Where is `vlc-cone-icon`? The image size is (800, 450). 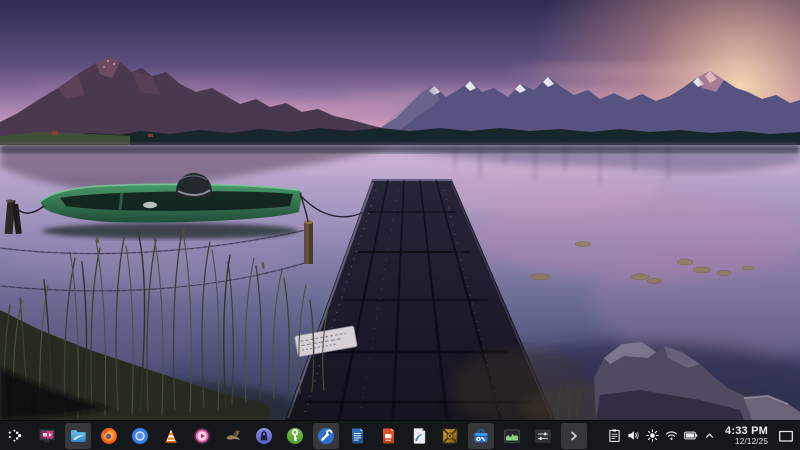 vlc-cone-icon is located at coordinates (171, 436).